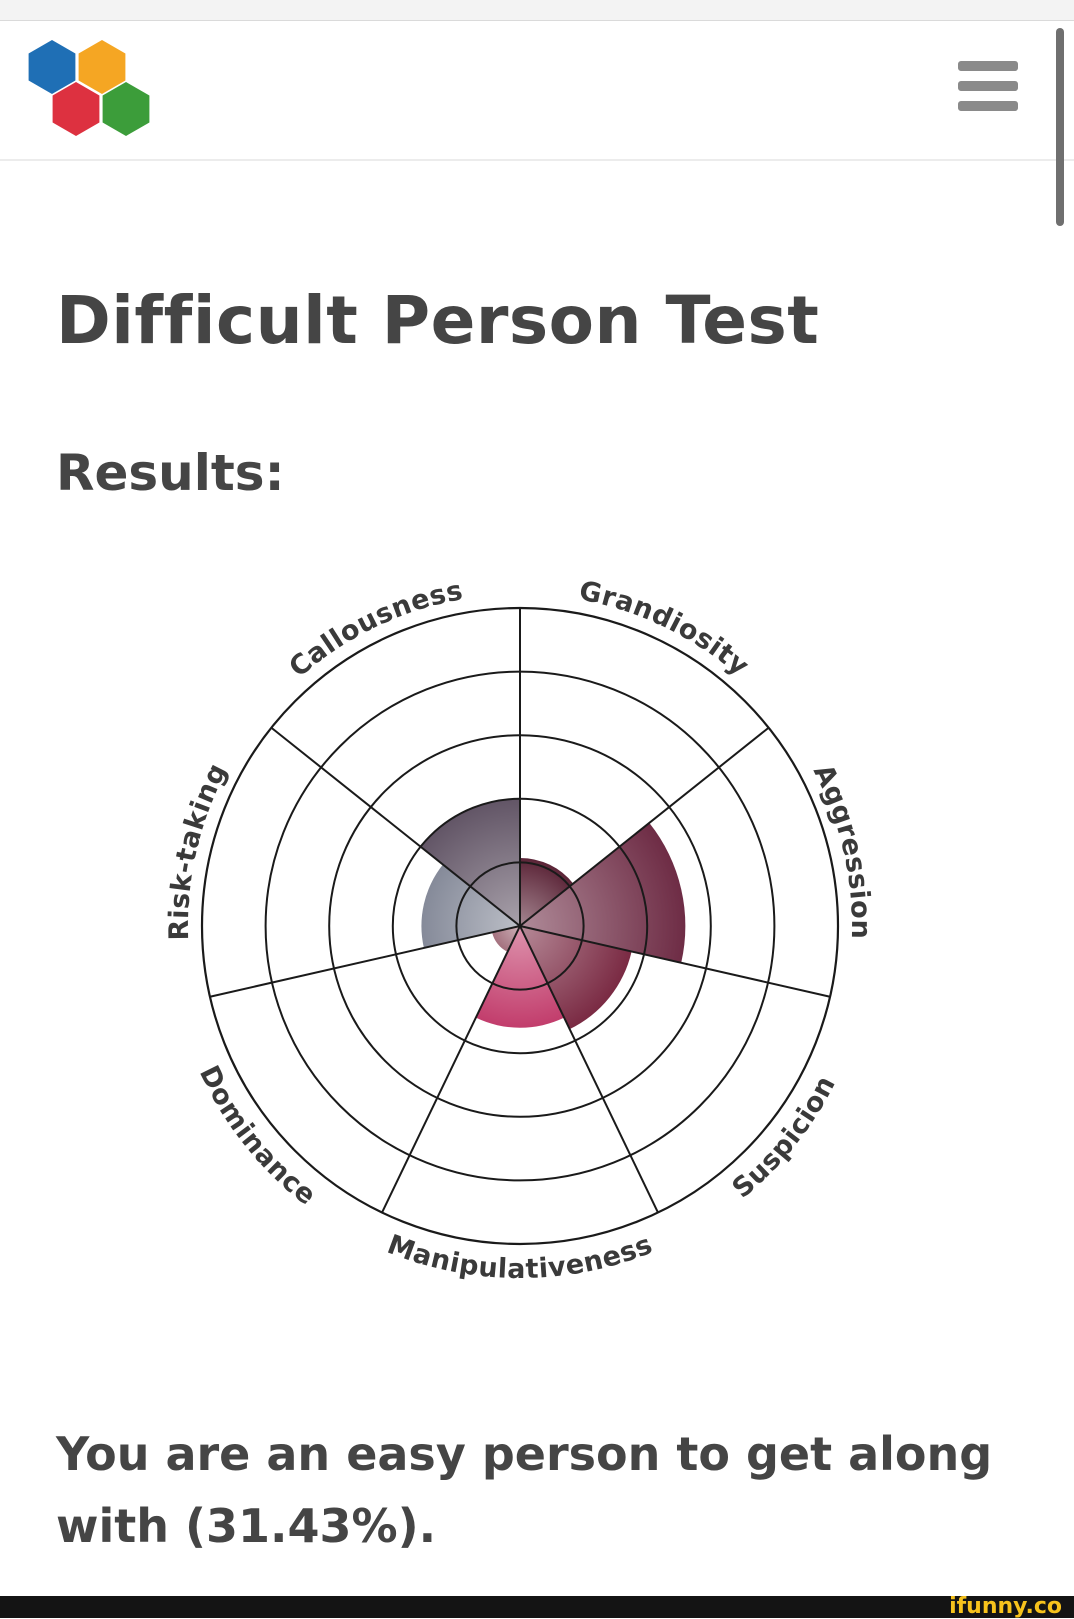 The width and height of the screenshot is (1074, 1619). I want to click on page-title: Difficult Person Test, so click(438, 320).